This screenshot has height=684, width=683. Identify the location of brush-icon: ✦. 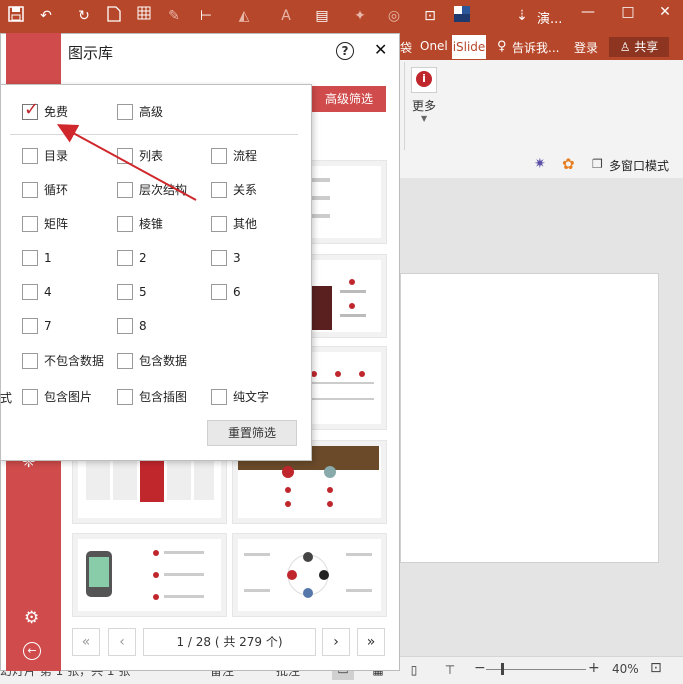
(360, 16).